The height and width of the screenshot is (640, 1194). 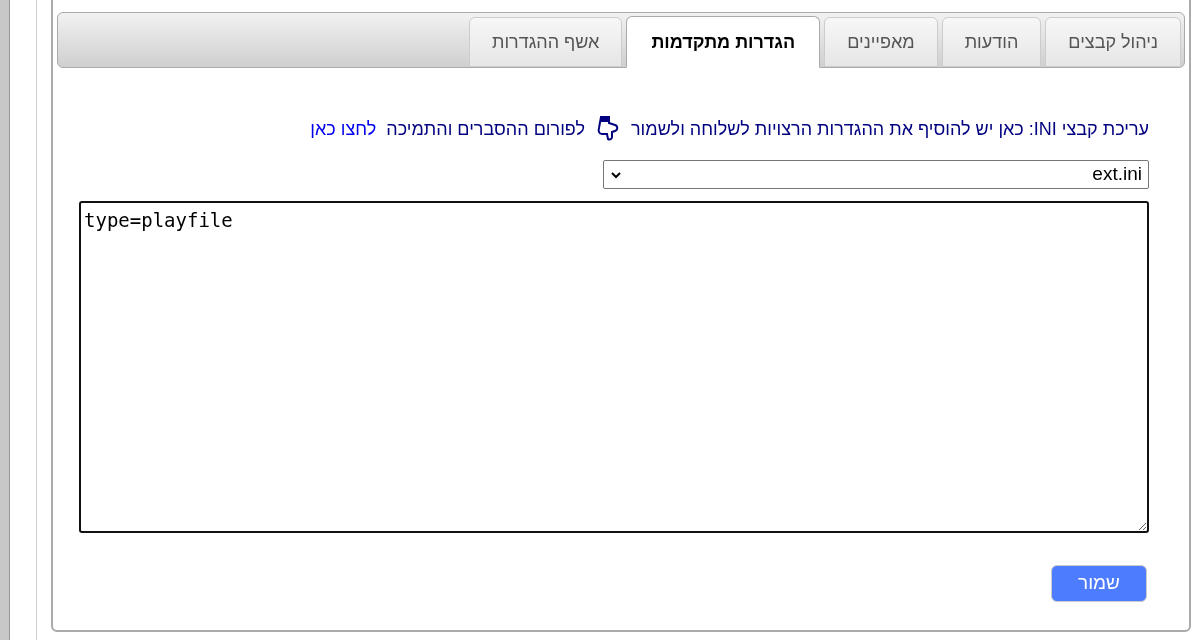 I want to click on tab: הגדרות מתקדמות, so click(x=723, y=42).